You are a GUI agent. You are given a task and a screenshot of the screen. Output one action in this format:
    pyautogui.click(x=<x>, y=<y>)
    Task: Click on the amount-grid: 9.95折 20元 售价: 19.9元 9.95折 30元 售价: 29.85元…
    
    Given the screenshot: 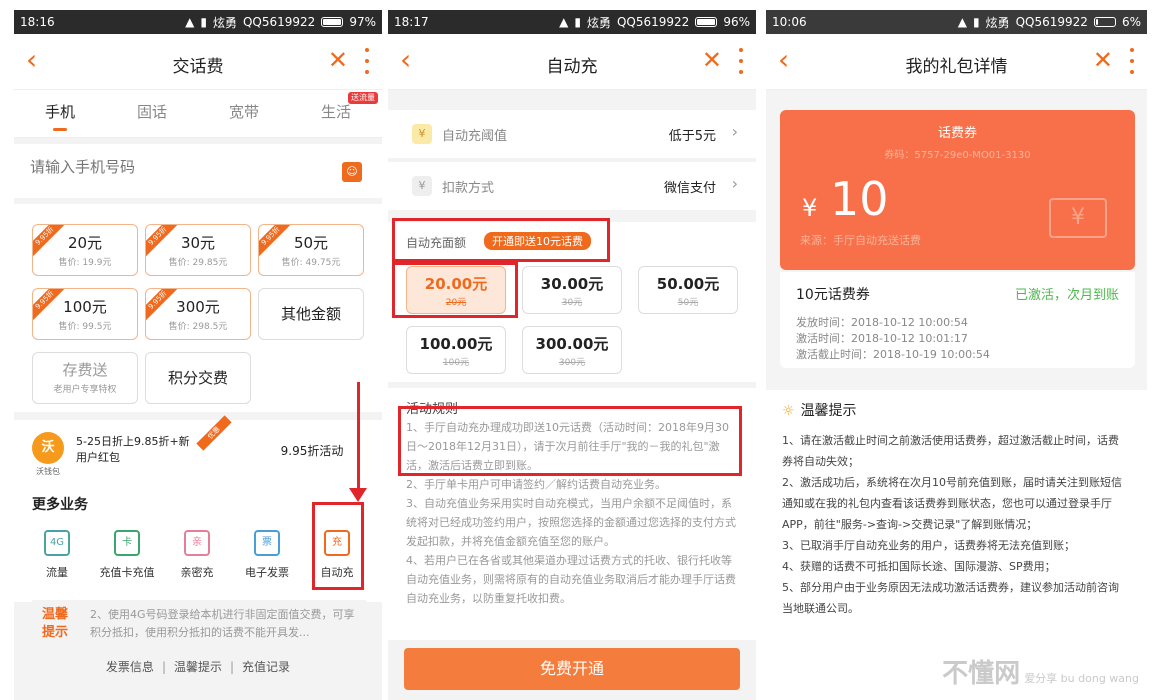 What is the action you would take?
    pyautogui.click(x=198, y=308)
    